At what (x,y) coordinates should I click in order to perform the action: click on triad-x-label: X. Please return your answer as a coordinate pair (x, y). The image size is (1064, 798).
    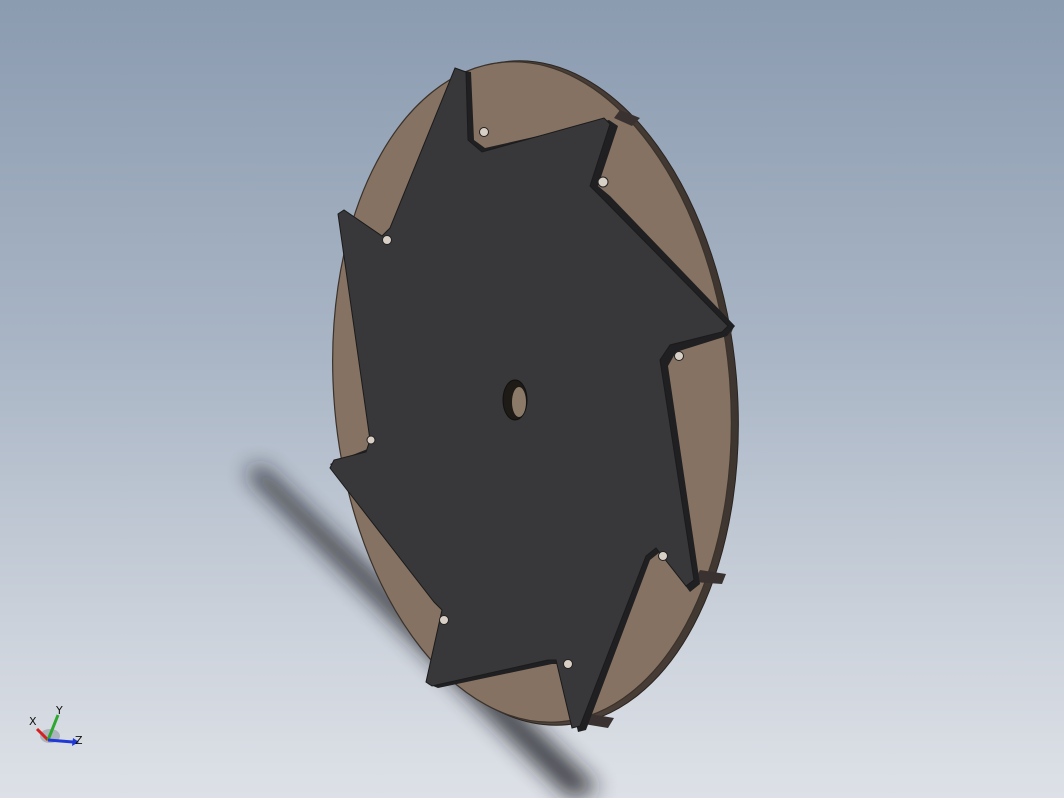
    Looking at the image, I should click on (33, 721).